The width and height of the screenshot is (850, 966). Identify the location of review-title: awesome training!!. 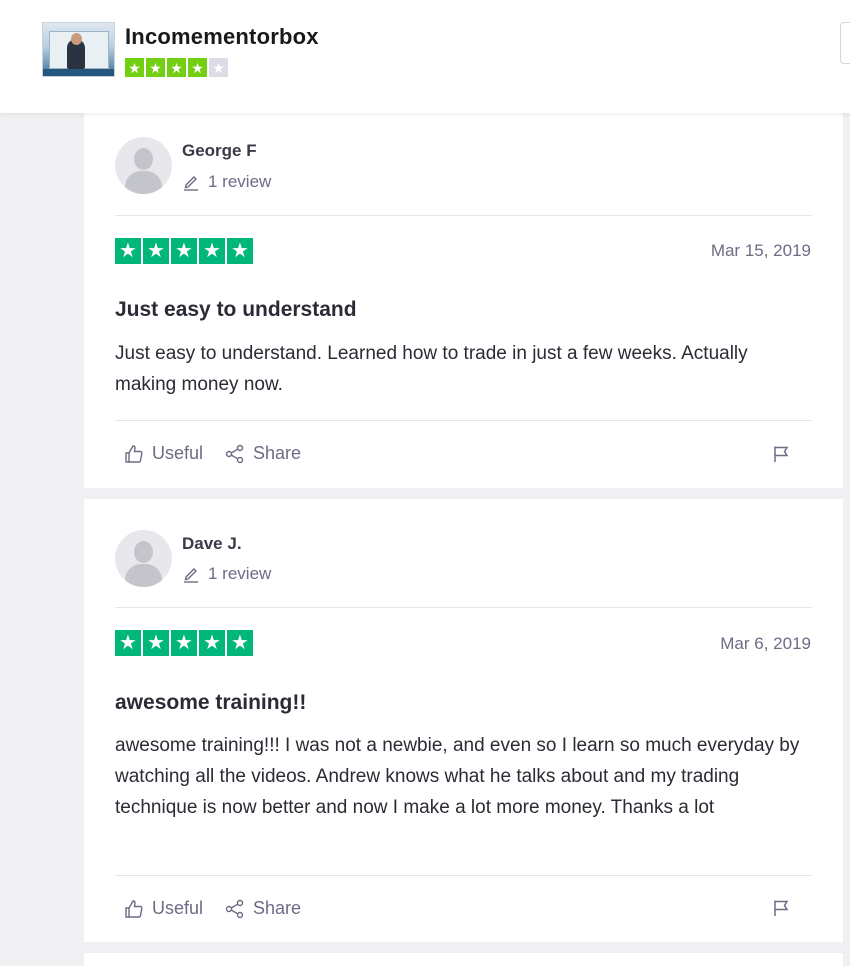
(210, 703).